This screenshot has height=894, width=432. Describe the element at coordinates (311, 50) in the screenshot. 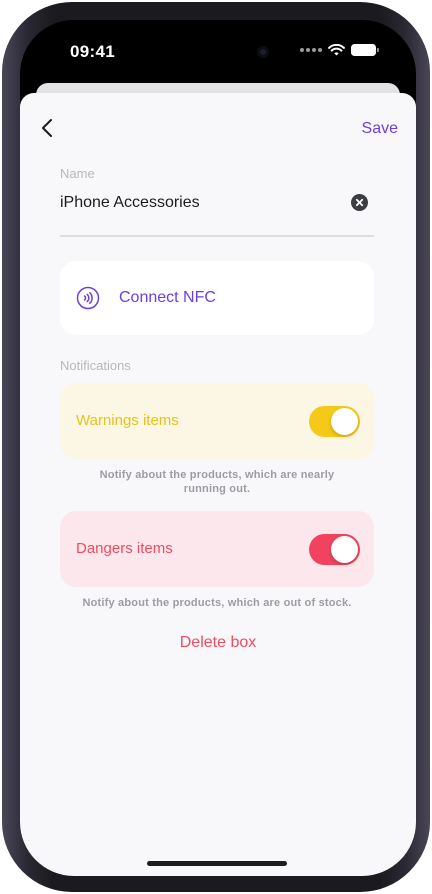

I see `cellular-dots-icon` at that location.